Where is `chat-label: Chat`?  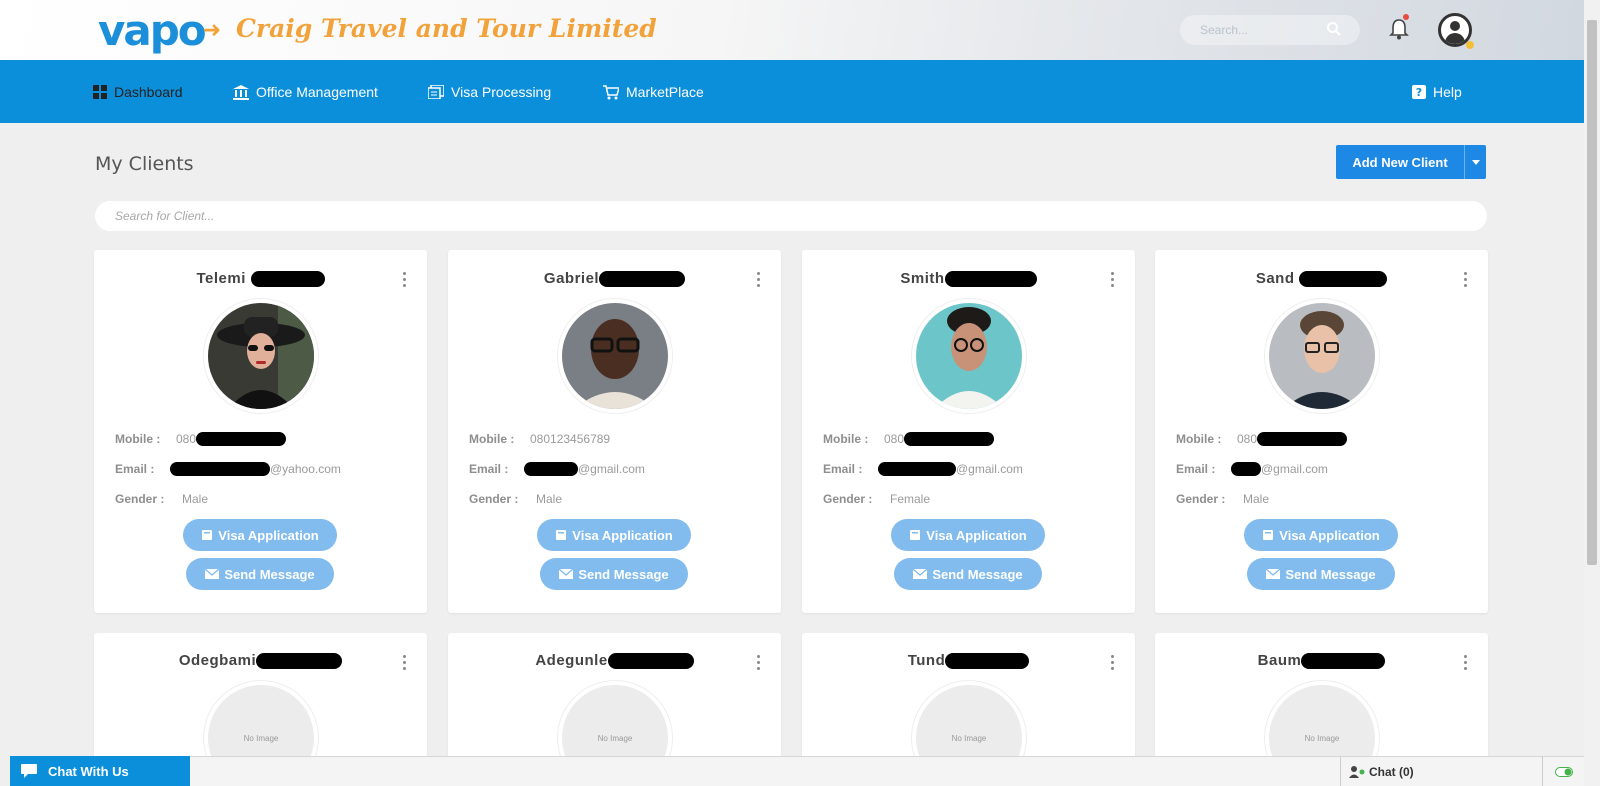 chat-label: Chat is located at coordinates (1382, 771).